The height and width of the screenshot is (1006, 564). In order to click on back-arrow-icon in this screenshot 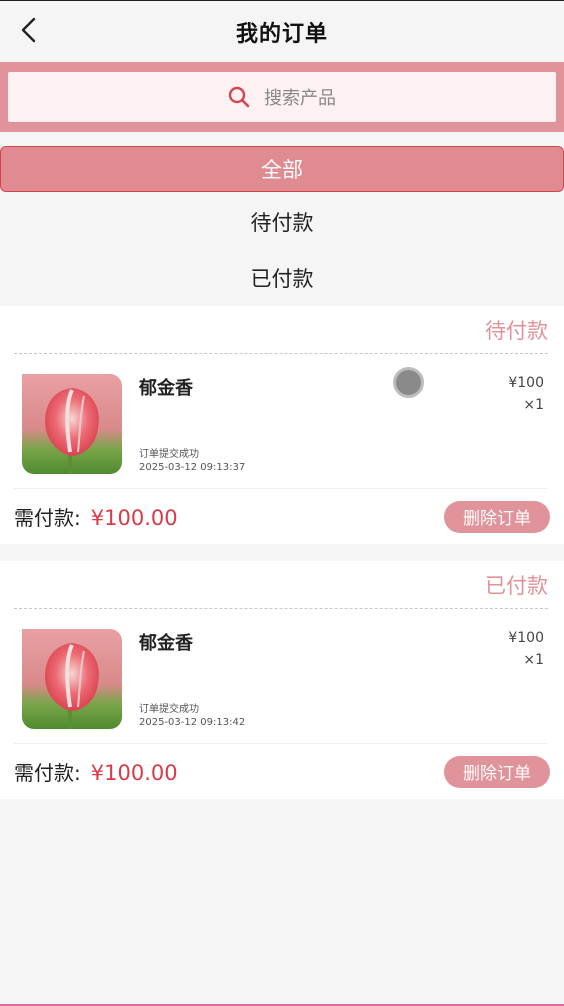, I will do `click(28, 30)`.